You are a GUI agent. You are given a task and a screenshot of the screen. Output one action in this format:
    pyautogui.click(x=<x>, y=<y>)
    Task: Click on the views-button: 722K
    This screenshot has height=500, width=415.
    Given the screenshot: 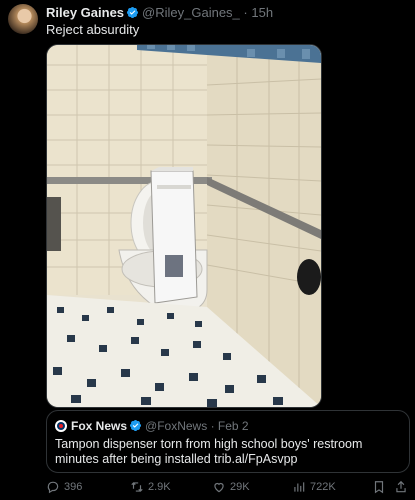 What is the action you would take?
    pyautogui.click(x=314, y=487)
    